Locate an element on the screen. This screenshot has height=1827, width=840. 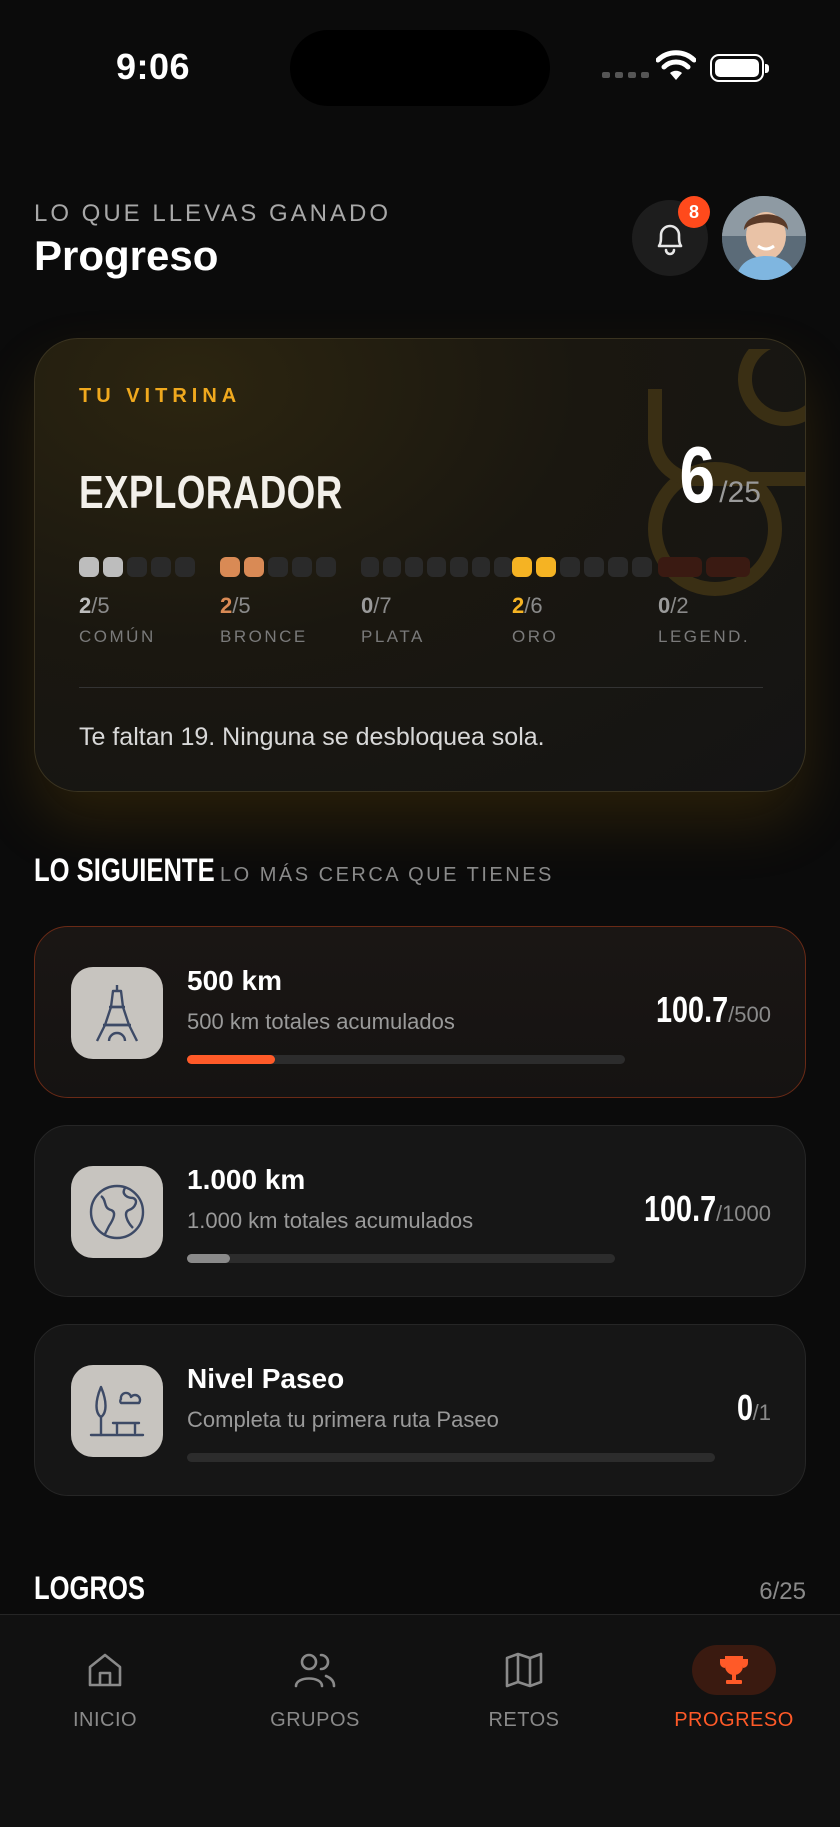
tier-name: BRONCE is located at coordinates (264, 636).